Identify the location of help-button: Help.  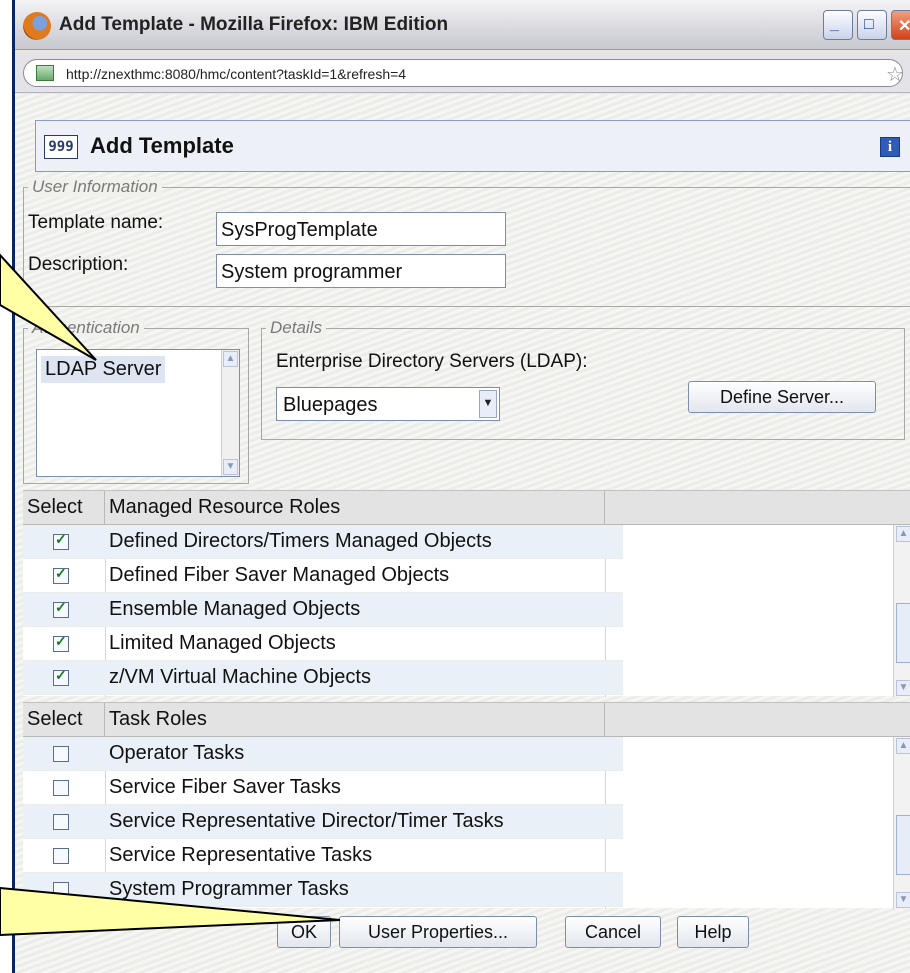
(713, 932).